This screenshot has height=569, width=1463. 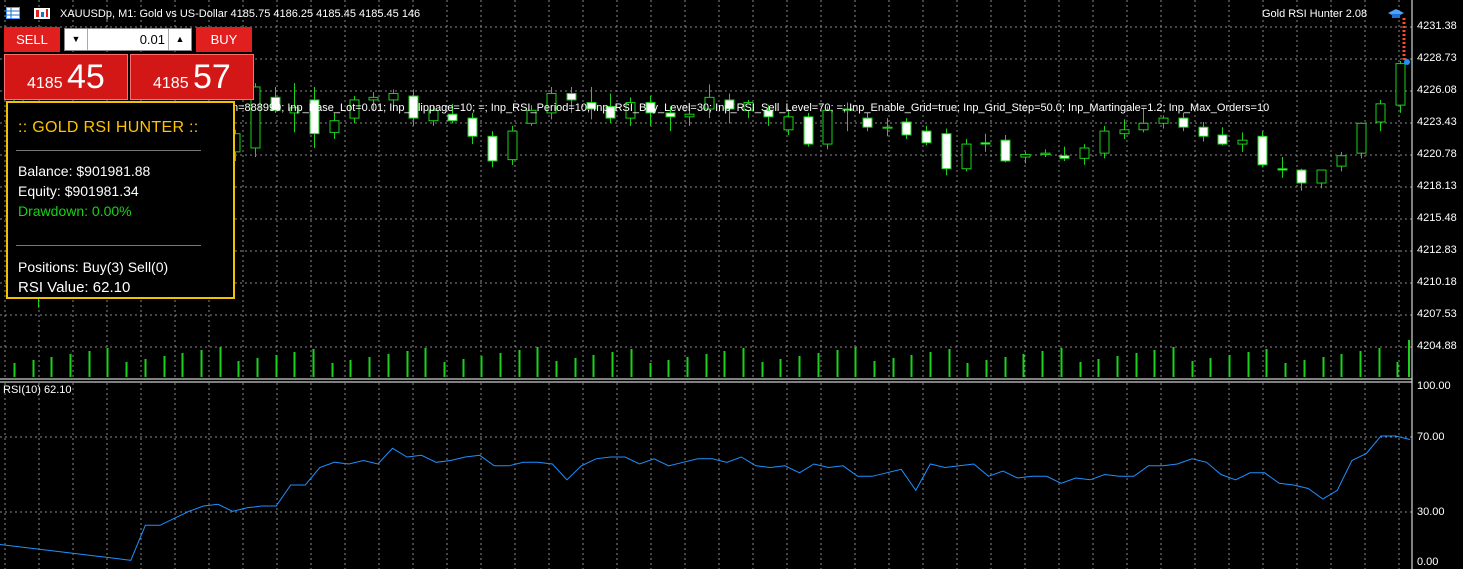 I want to click on positions-text: Positions: Buy(3) Sell(0), so click(x=93, y=267).